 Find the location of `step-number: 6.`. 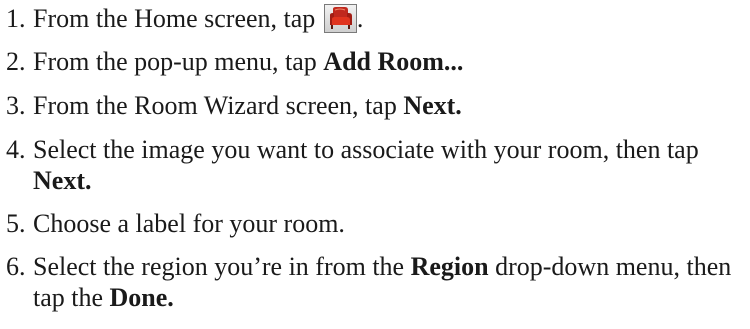

step-number: 6. is located at coordinates (16, 266).